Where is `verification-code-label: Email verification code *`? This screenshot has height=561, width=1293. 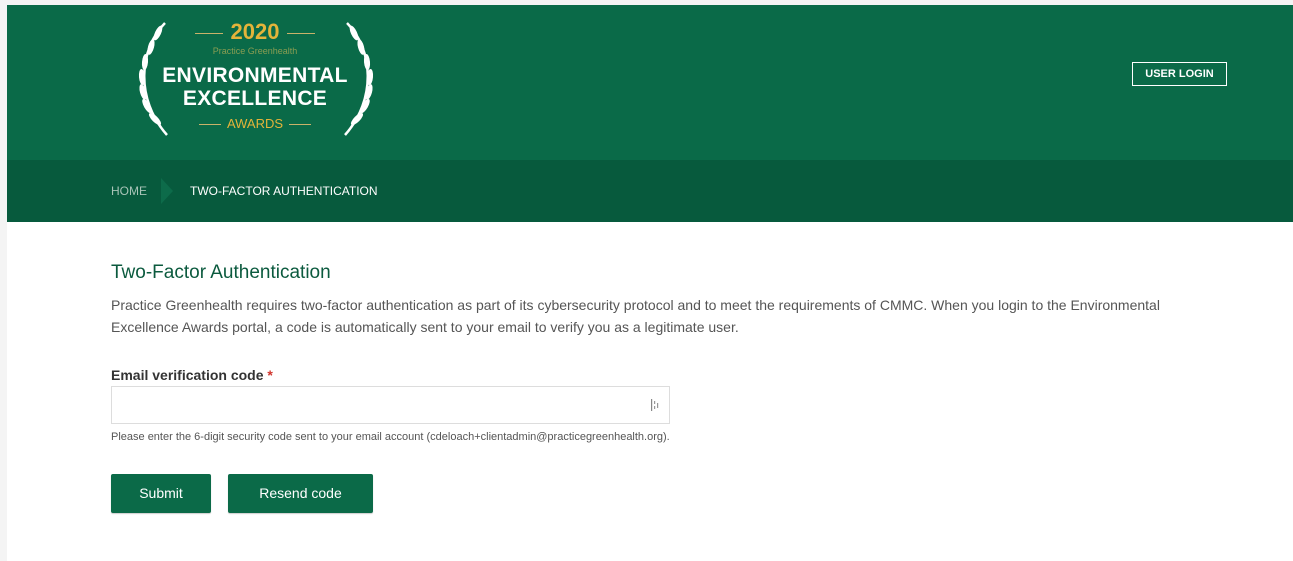
verification-code-label: Email verification code * is located at coordinates (192, 375).